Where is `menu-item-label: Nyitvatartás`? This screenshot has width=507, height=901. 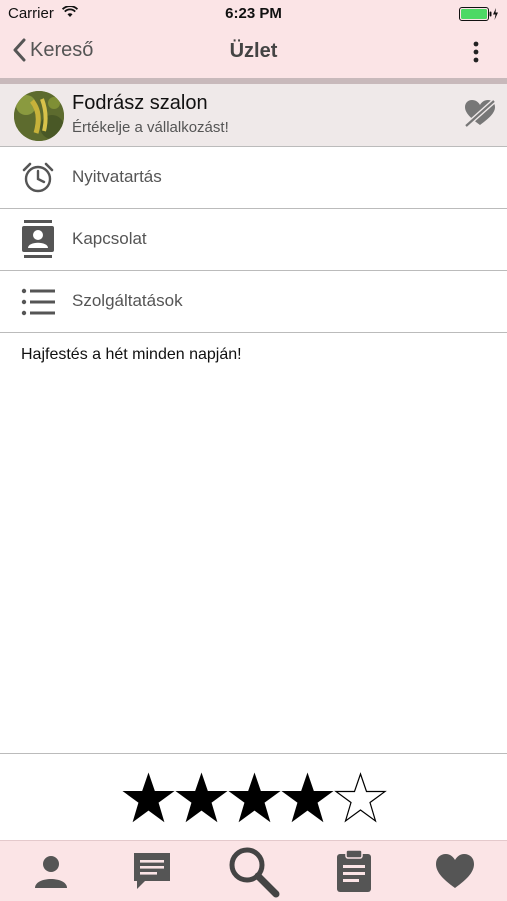
menu-item-label: Nyitvatartás is located at coordinates (117, 176).